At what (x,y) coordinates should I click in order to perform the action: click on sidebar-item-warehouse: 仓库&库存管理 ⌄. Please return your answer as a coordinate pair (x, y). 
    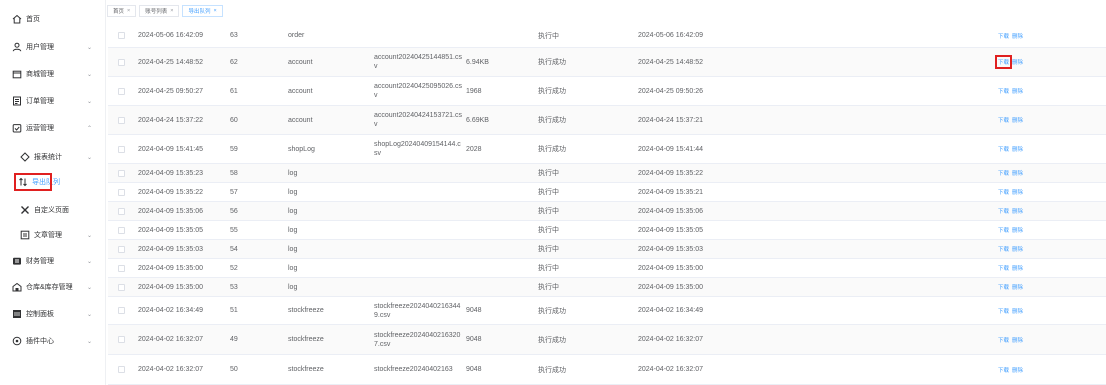
    Looking at the image, I should click on (53, 287).